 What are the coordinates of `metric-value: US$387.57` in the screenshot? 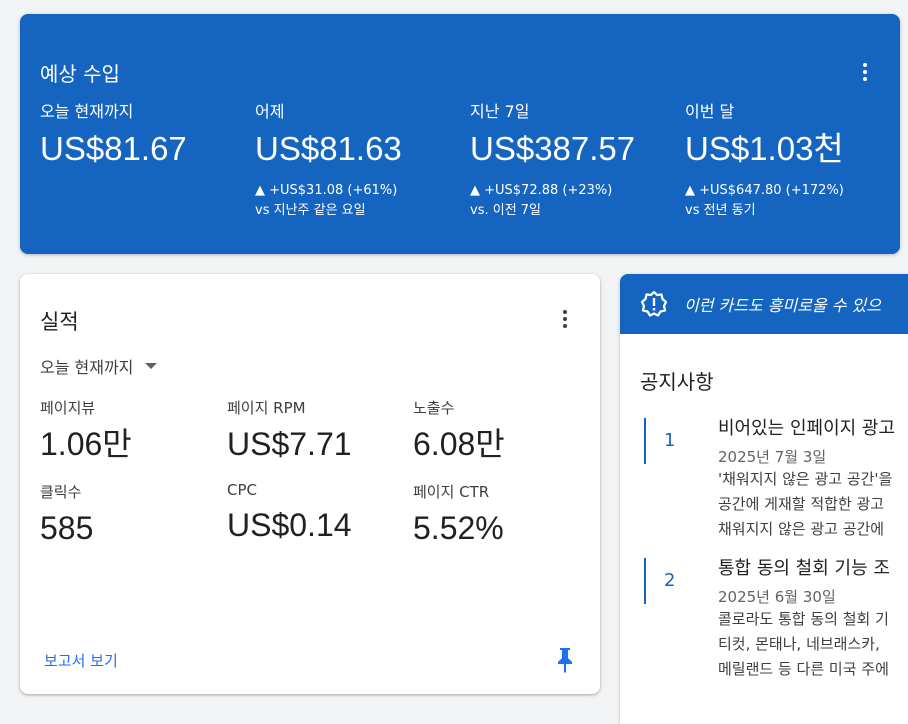 It's located at (553, 148).